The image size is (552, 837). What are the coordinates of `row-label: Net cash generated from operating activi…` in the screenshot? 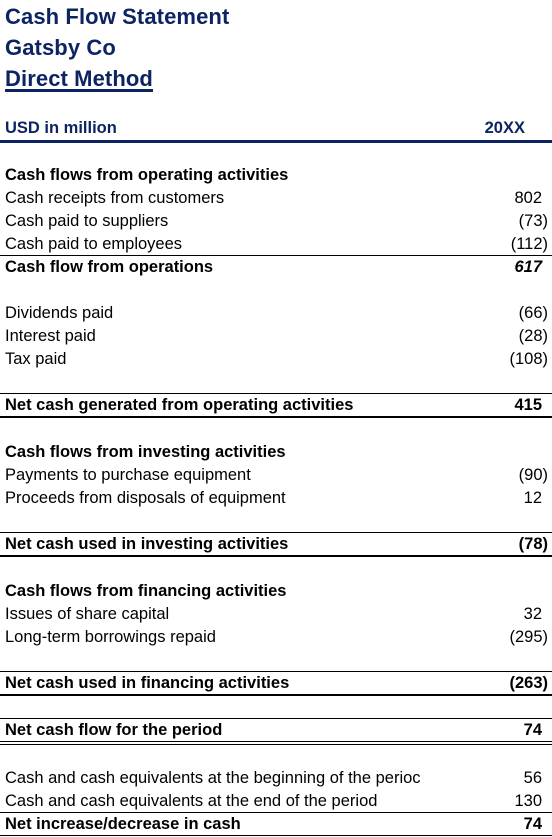 It's located at (179, 405).